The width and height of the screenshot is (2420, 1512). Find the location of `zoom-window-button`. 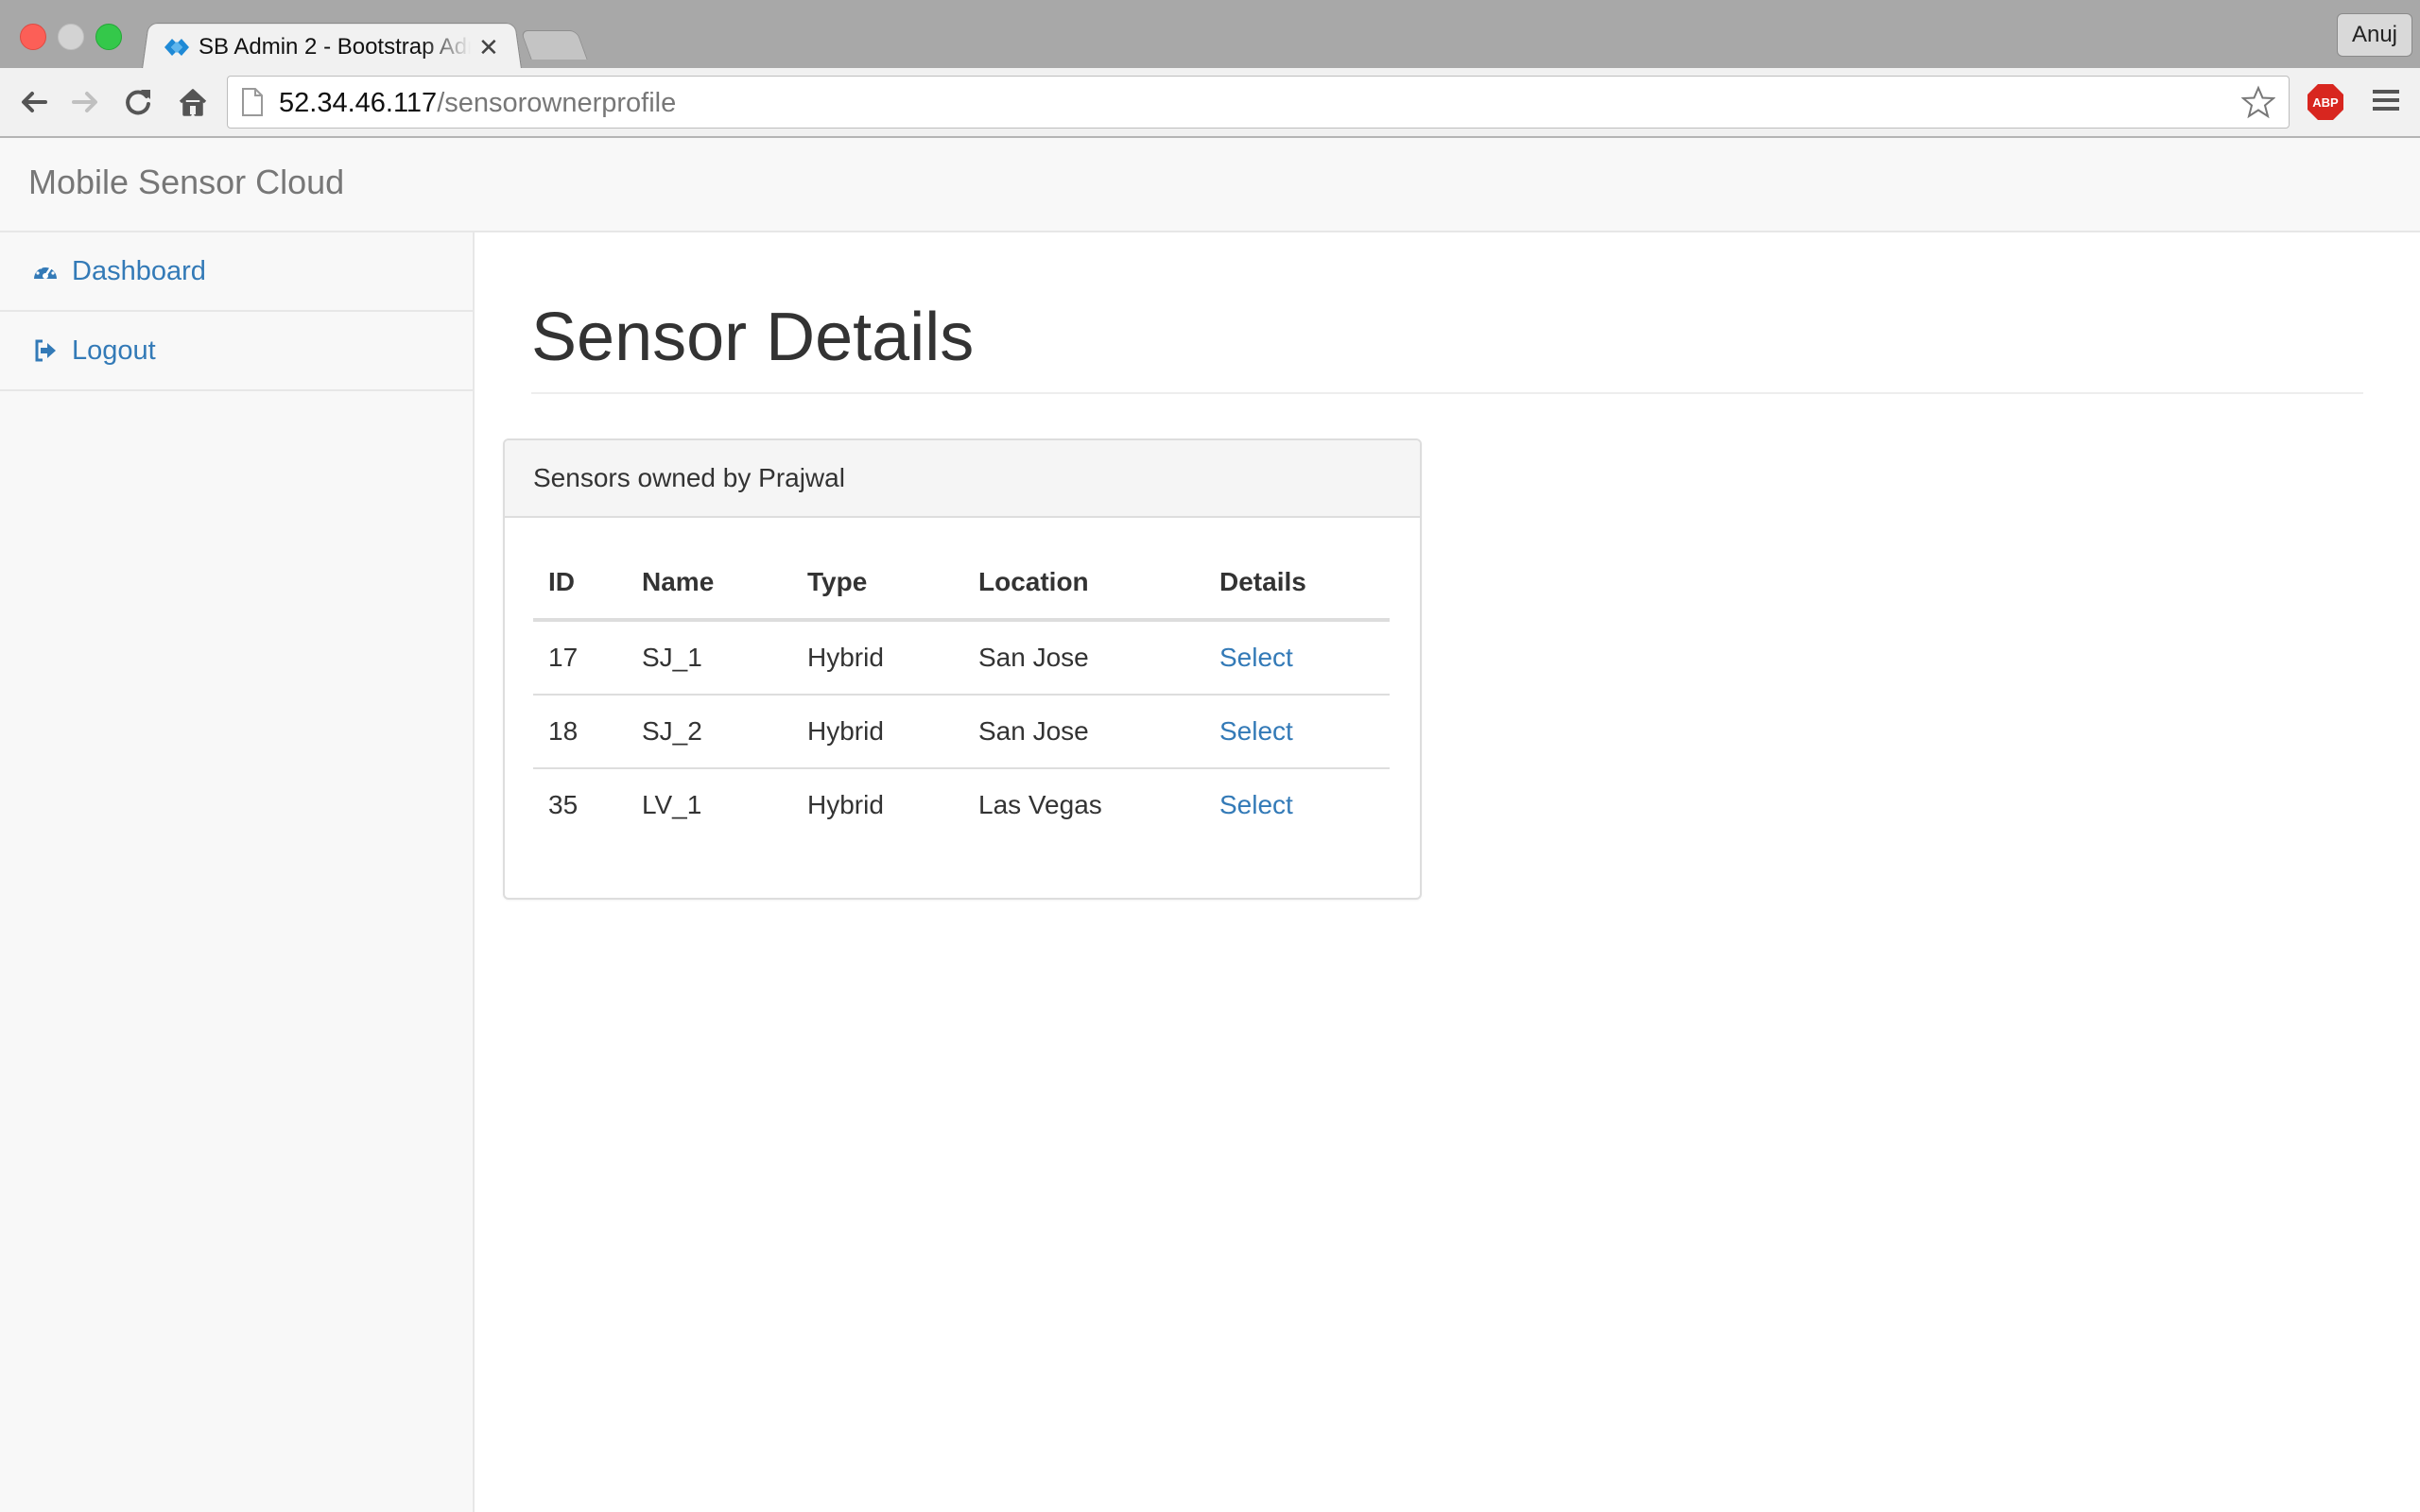

zoom-window-button is located at coordinates (108, 37).